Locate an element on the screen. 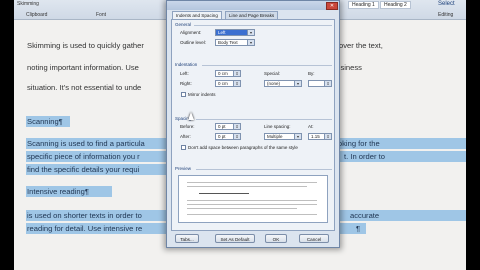  indent-left-label: Left: is located at coordinates (184, 73).